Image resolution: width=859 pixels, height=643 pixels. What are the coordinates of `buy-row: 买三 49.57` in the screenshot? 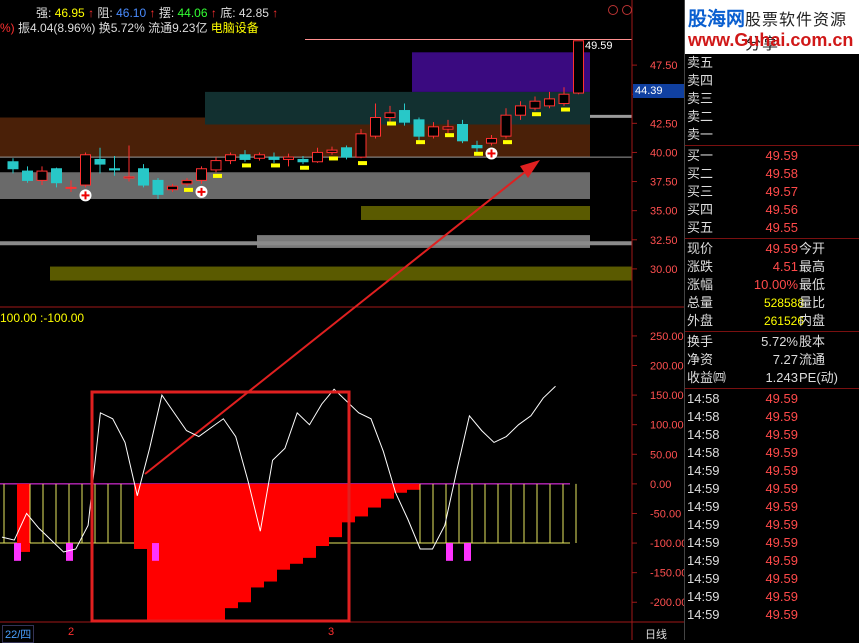 It's located at (772, 192).